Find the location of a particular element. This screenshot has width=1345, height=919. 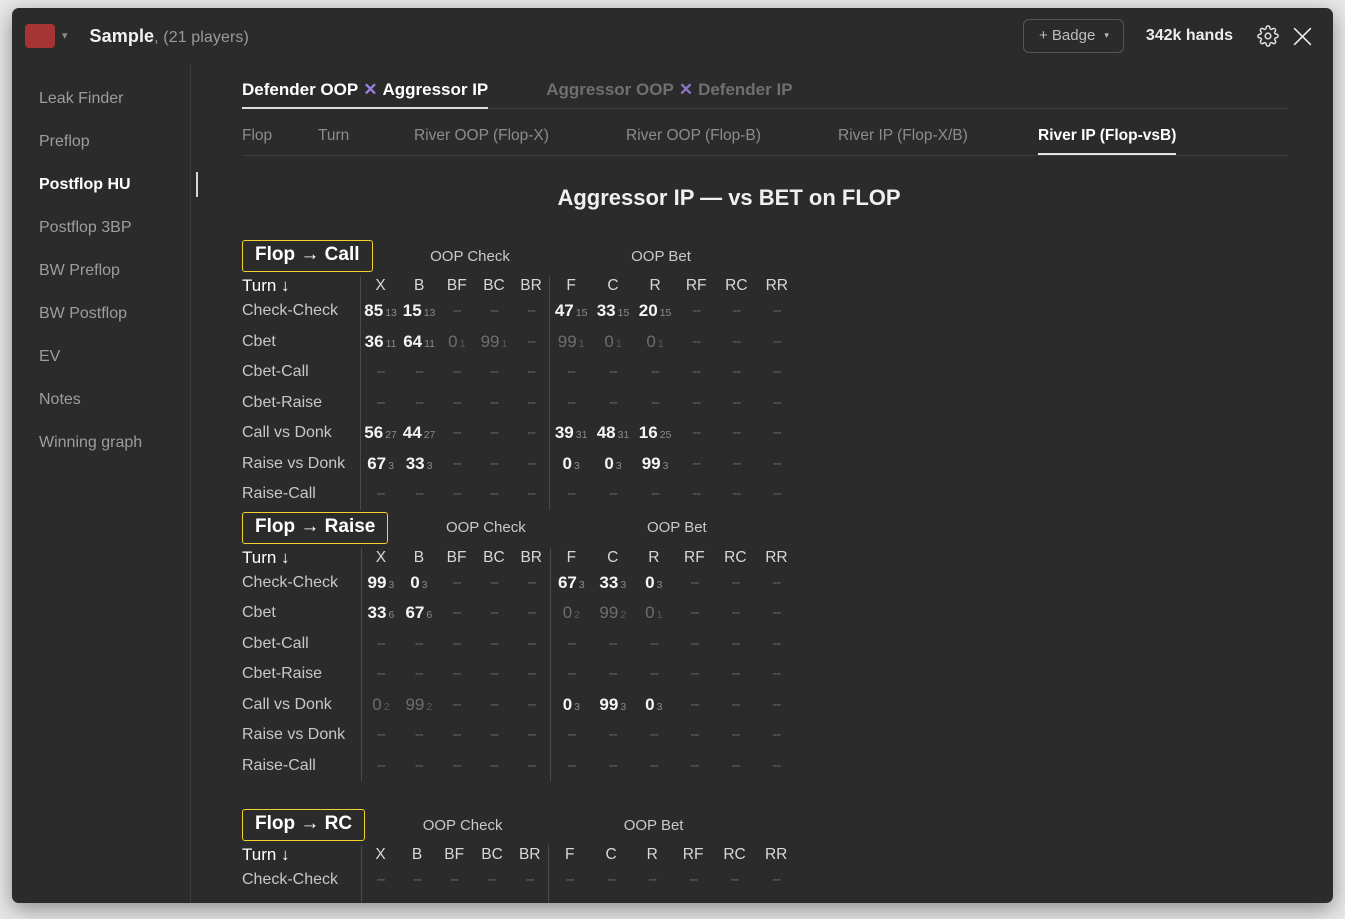

top-tab-2: Aggressor OOP ✕ Defender IP is located at coordinates (669, 94).